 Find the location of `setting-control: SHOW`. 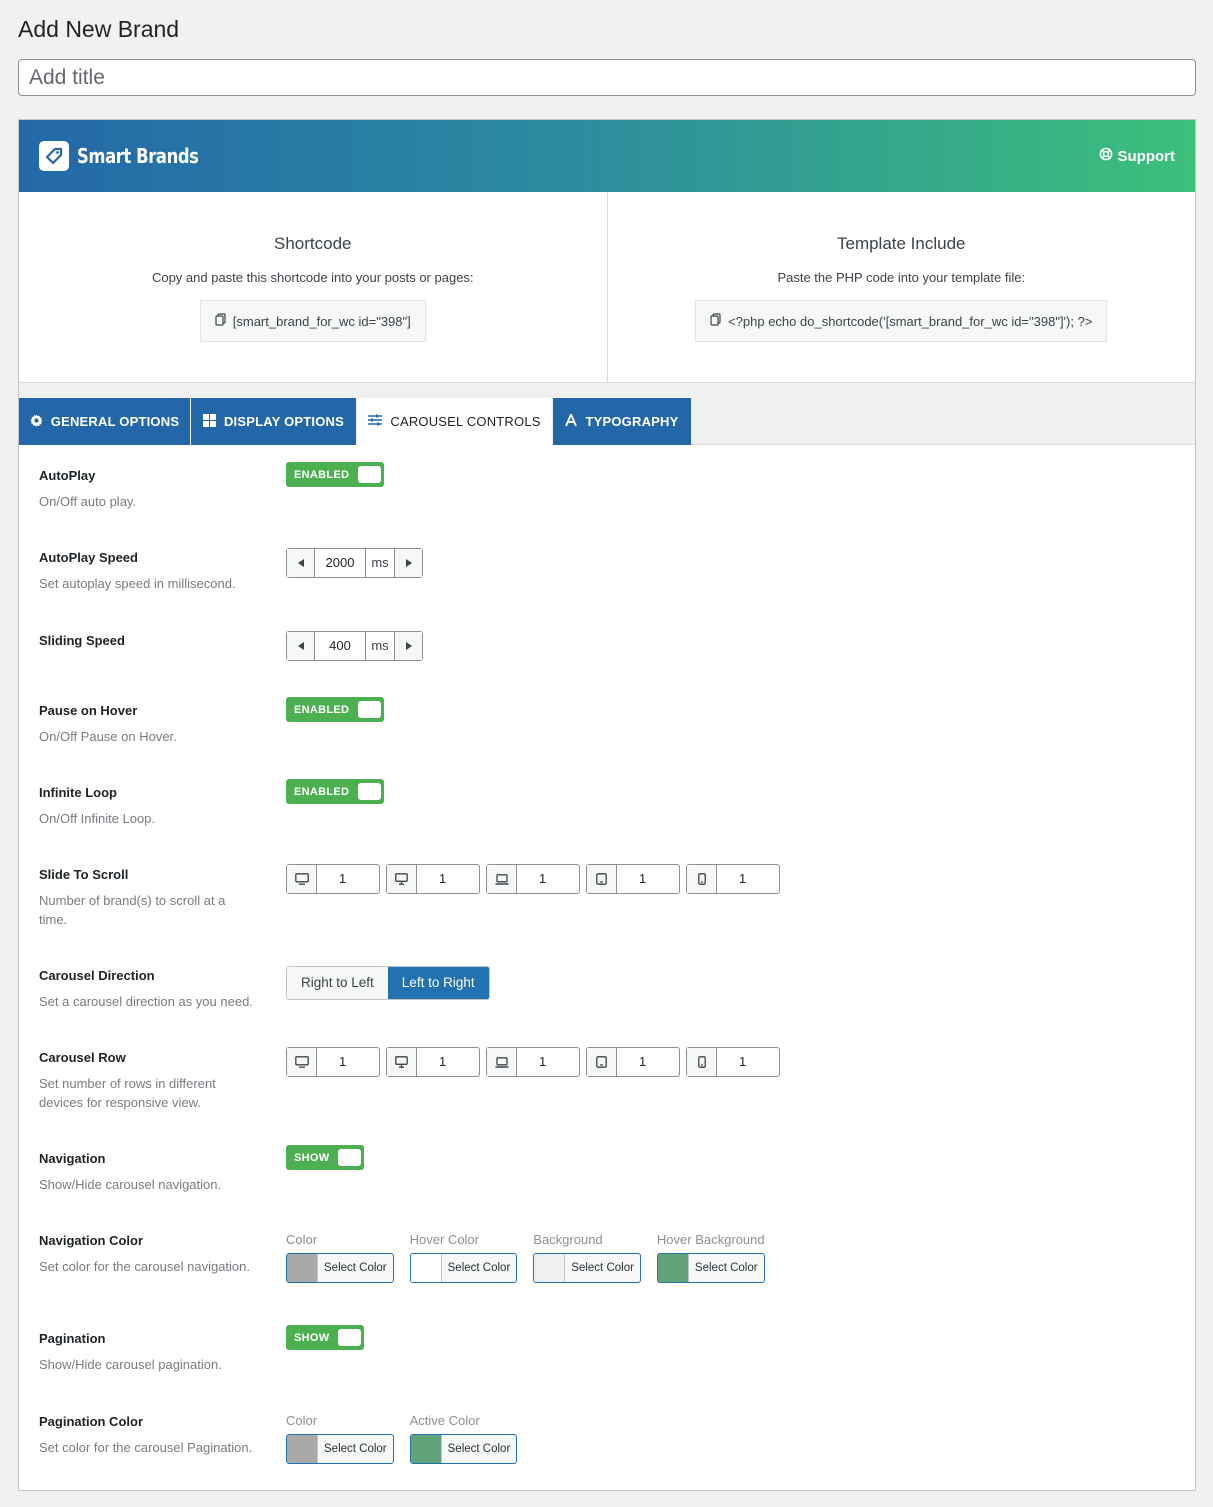

setting-control: SHOW is located at coordinates (325, 1337).